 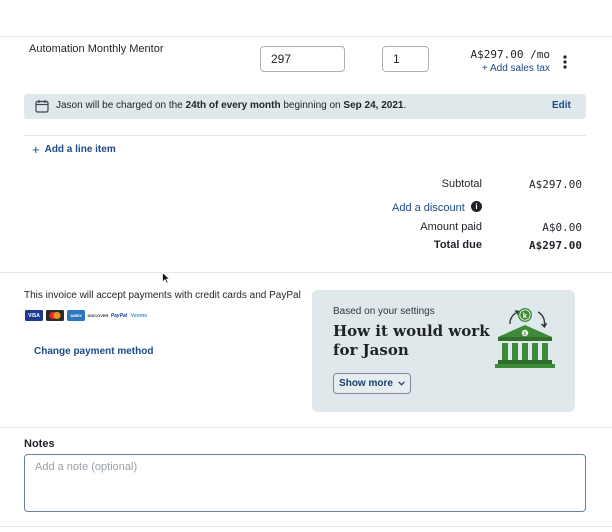 What do you see at coordinates (405, 59) in the screenshot?
I see `quantity-input: 1` at bounding box center [405, 59].